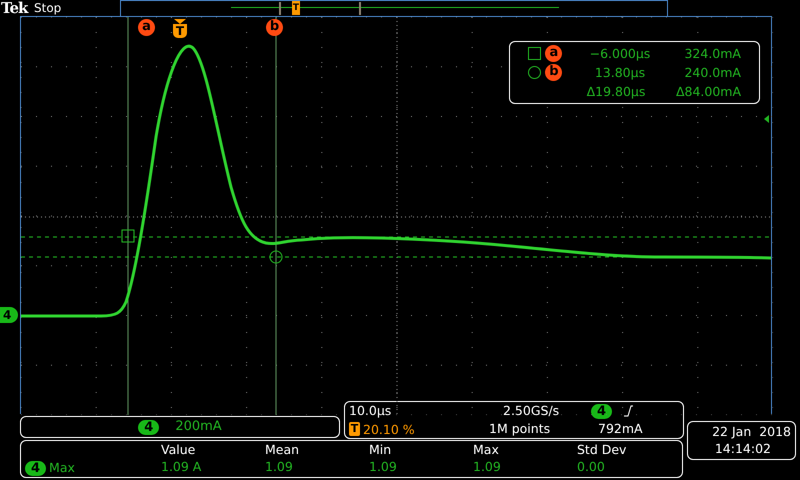 The image size is (800, 480). What do you see at coordinates (602, 449) in the screenshot?
I see `column-header: Std Dev` at bounding box center [602, 449].